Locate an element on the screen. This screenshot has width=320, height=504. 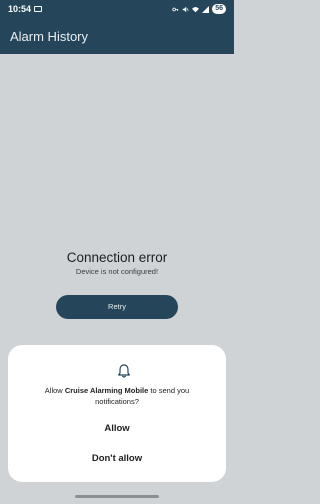
status-icons: 56 is located at coordinates (199, 9).